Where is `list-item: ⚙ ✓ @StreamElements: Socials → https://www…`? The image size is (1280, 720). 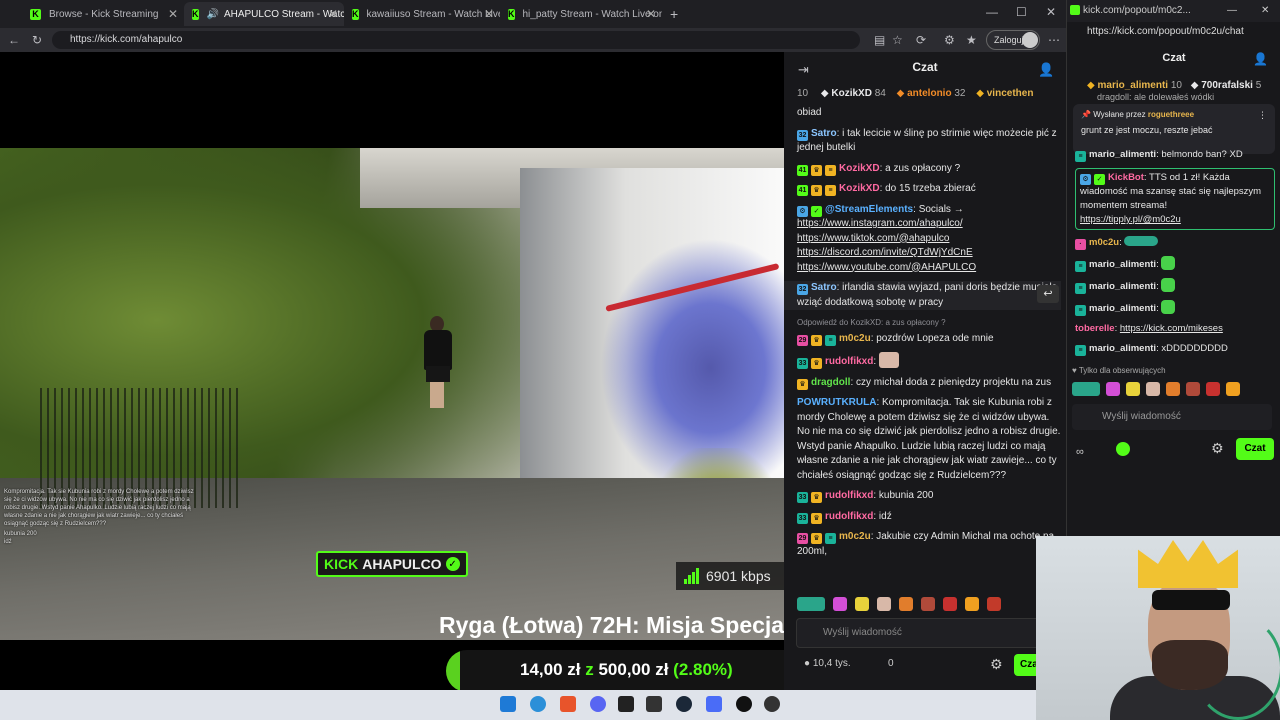
list-item: ⚙ ✓ @StreamElements: Socials → https://www… is located at coordinates (887, 238).